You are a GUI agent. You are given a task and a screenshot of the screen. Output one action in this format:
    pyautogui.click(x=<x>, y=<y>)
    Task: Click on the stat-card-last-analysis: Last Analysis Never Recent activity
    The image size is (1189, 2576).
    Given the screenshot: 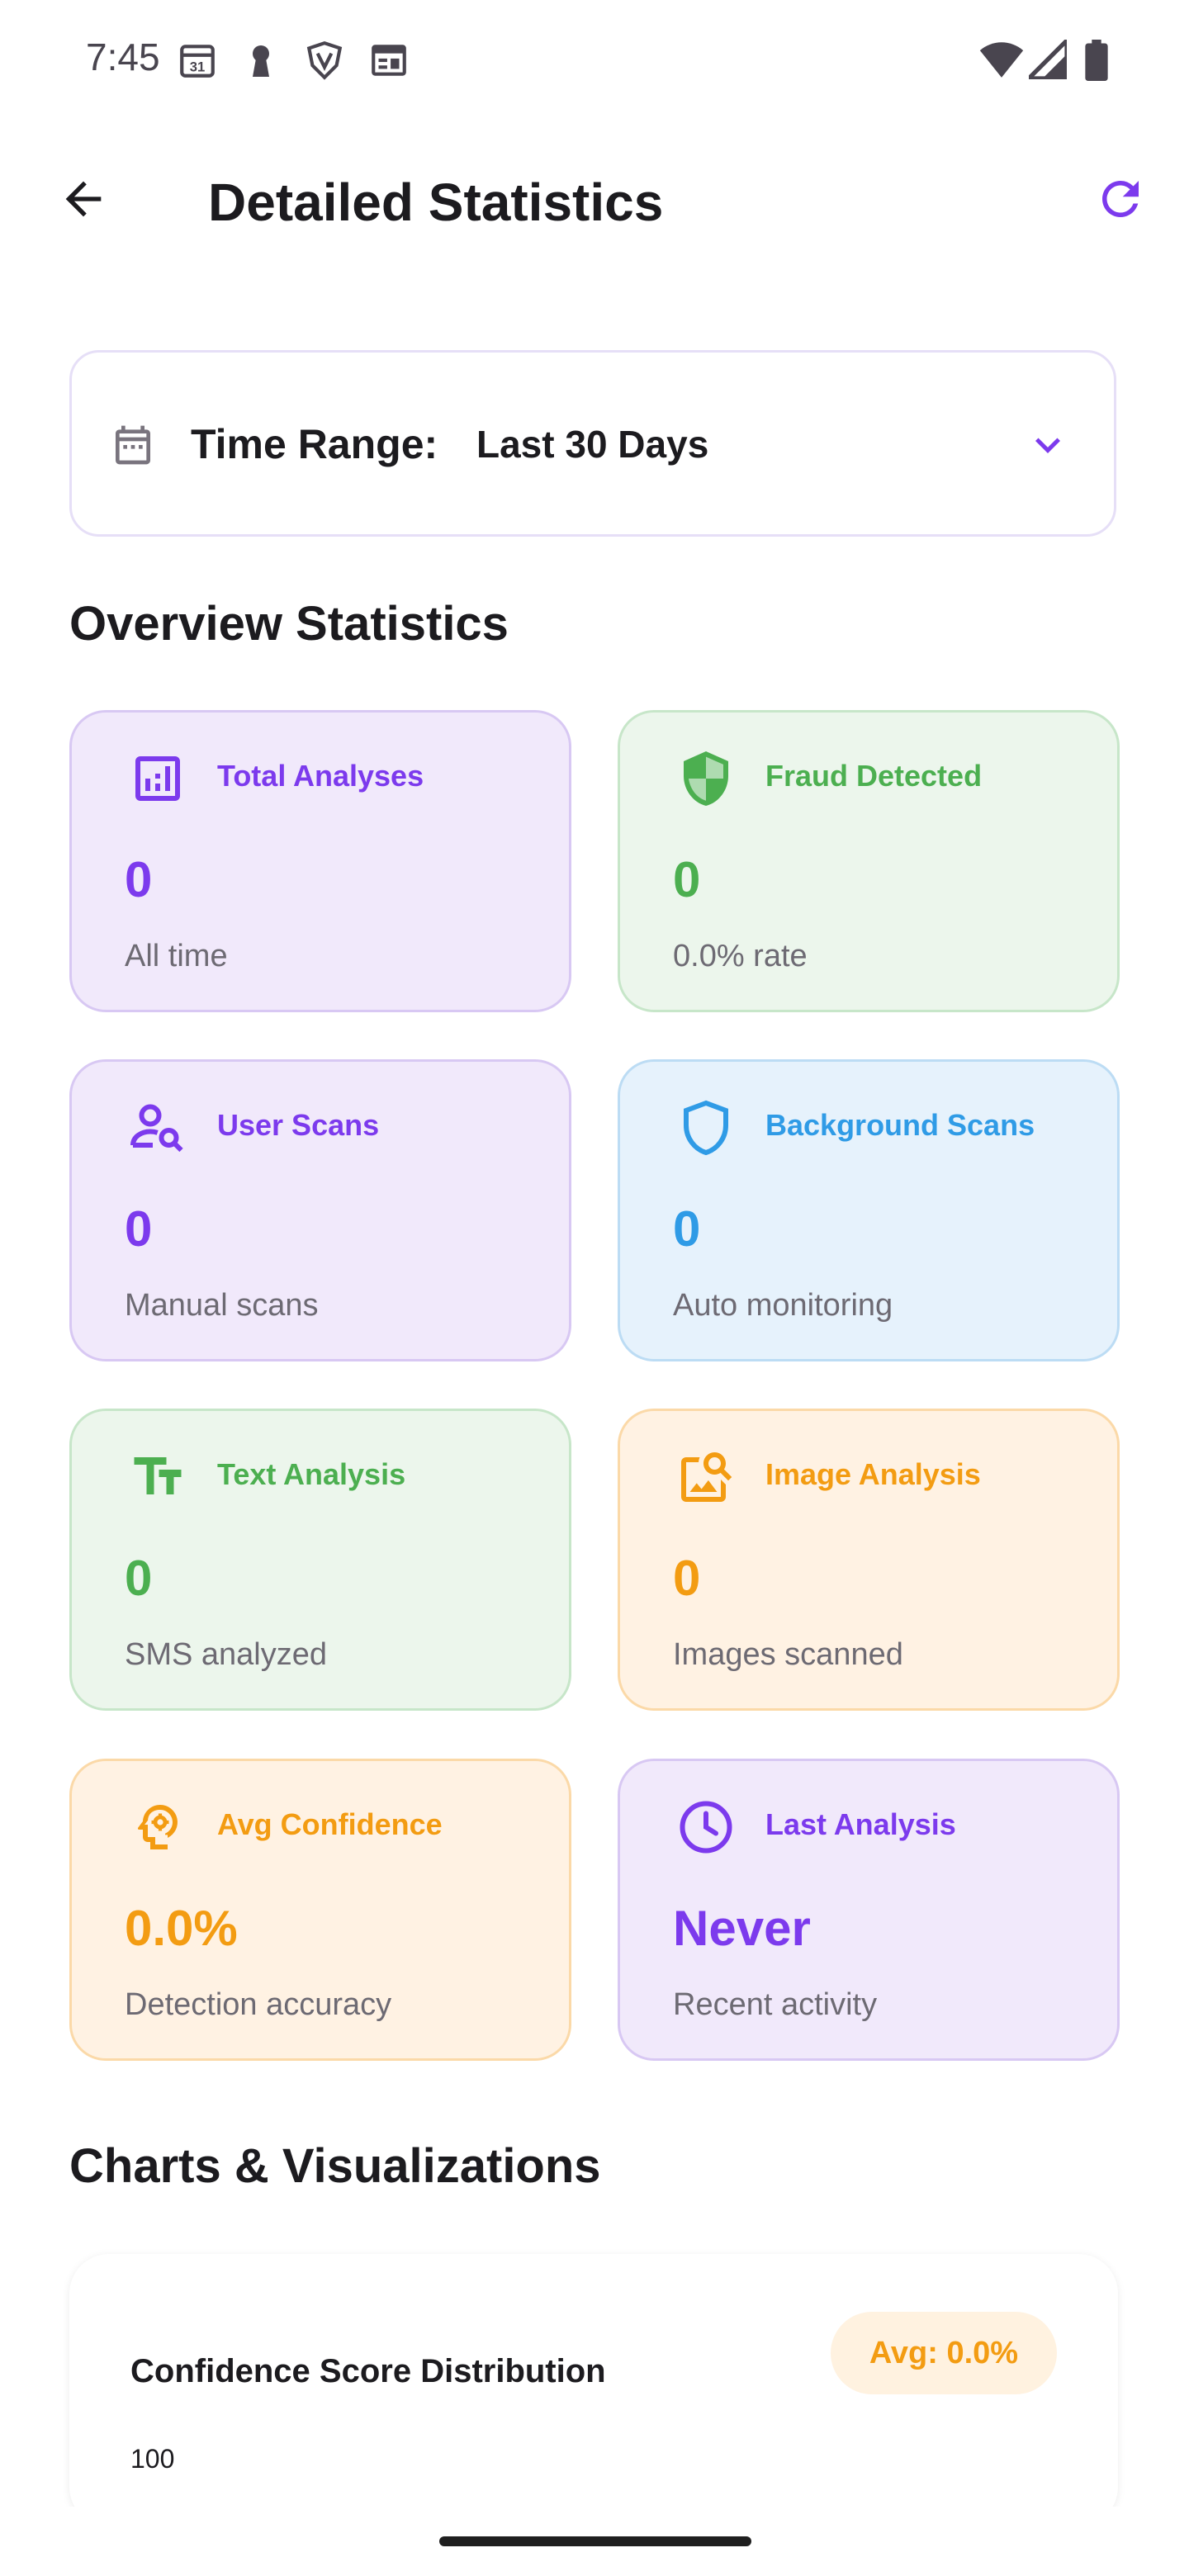 What is the action you would take?
    pyautogui.click(x=869, y=1910)
    